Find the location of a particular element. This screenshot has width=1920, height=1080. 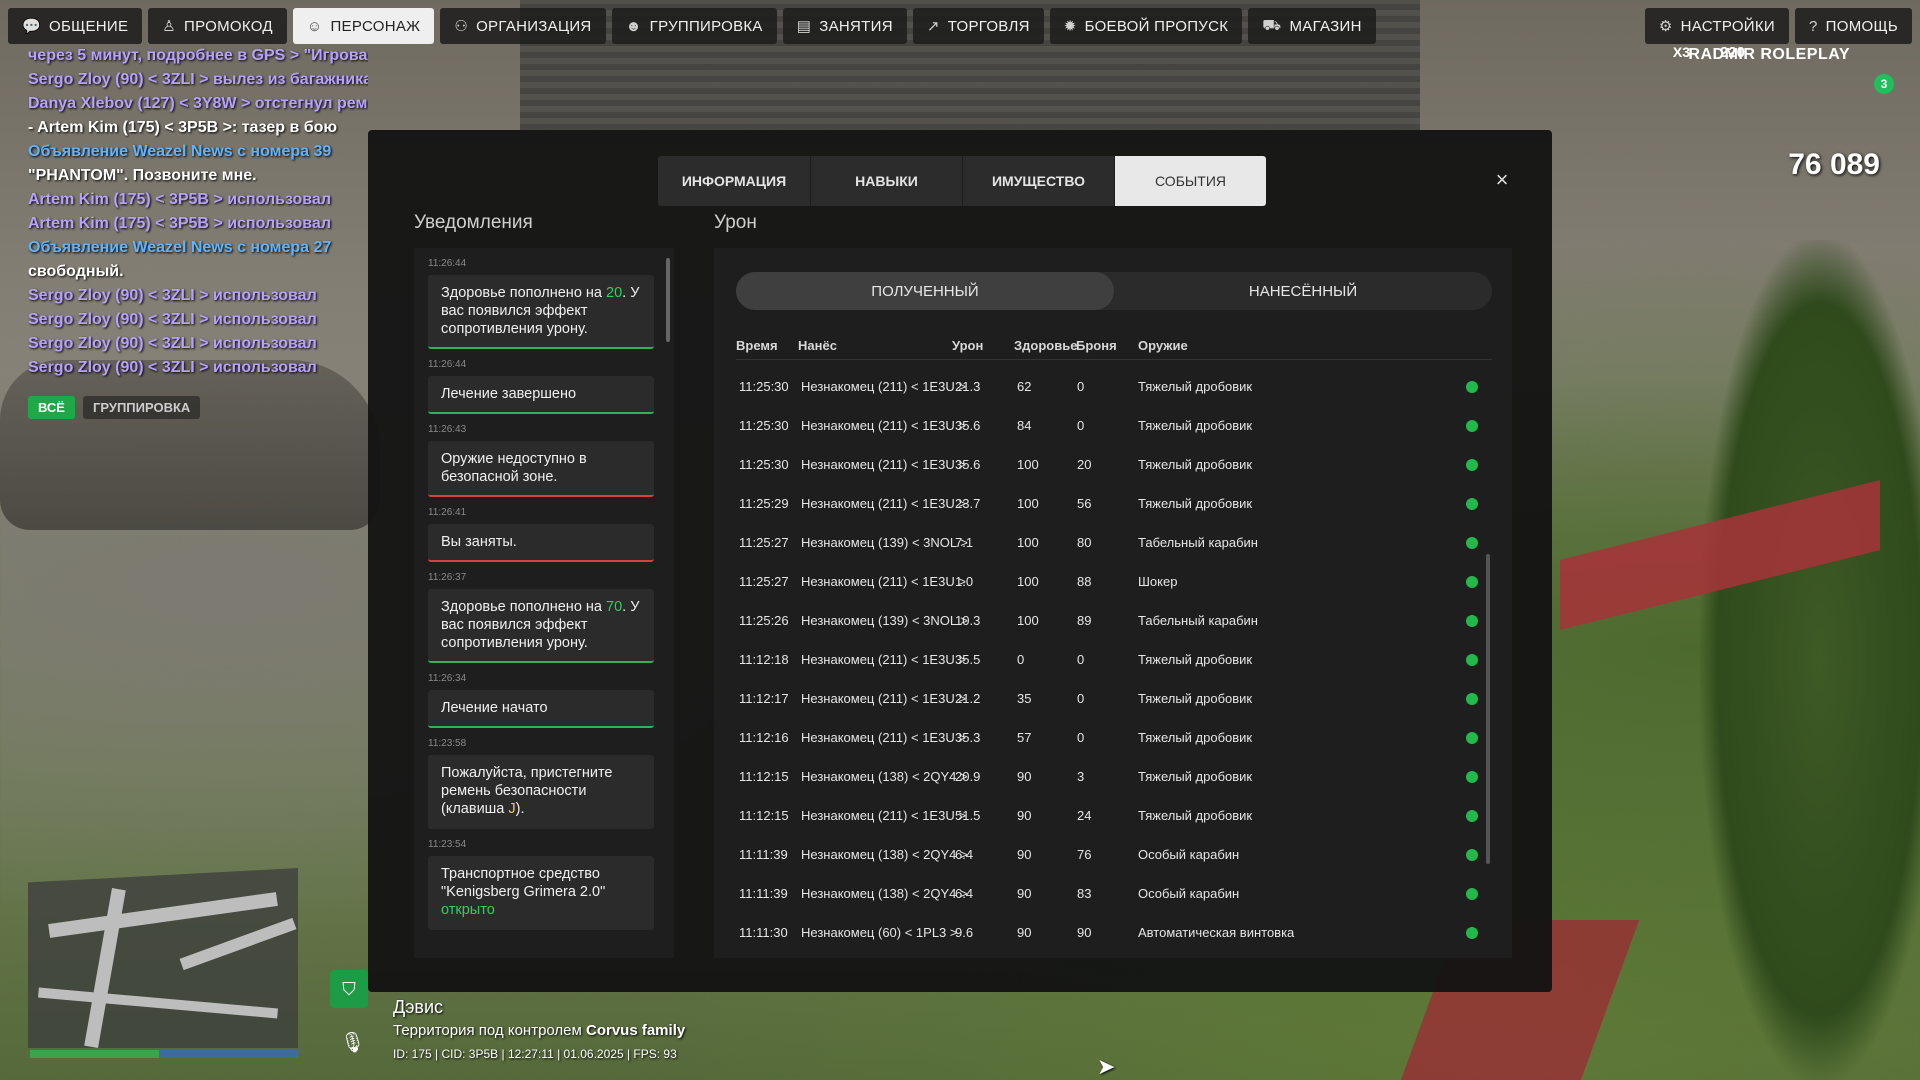

nav-item-label: НАСТРОЙКИ is located at coordinates (1728, 26).